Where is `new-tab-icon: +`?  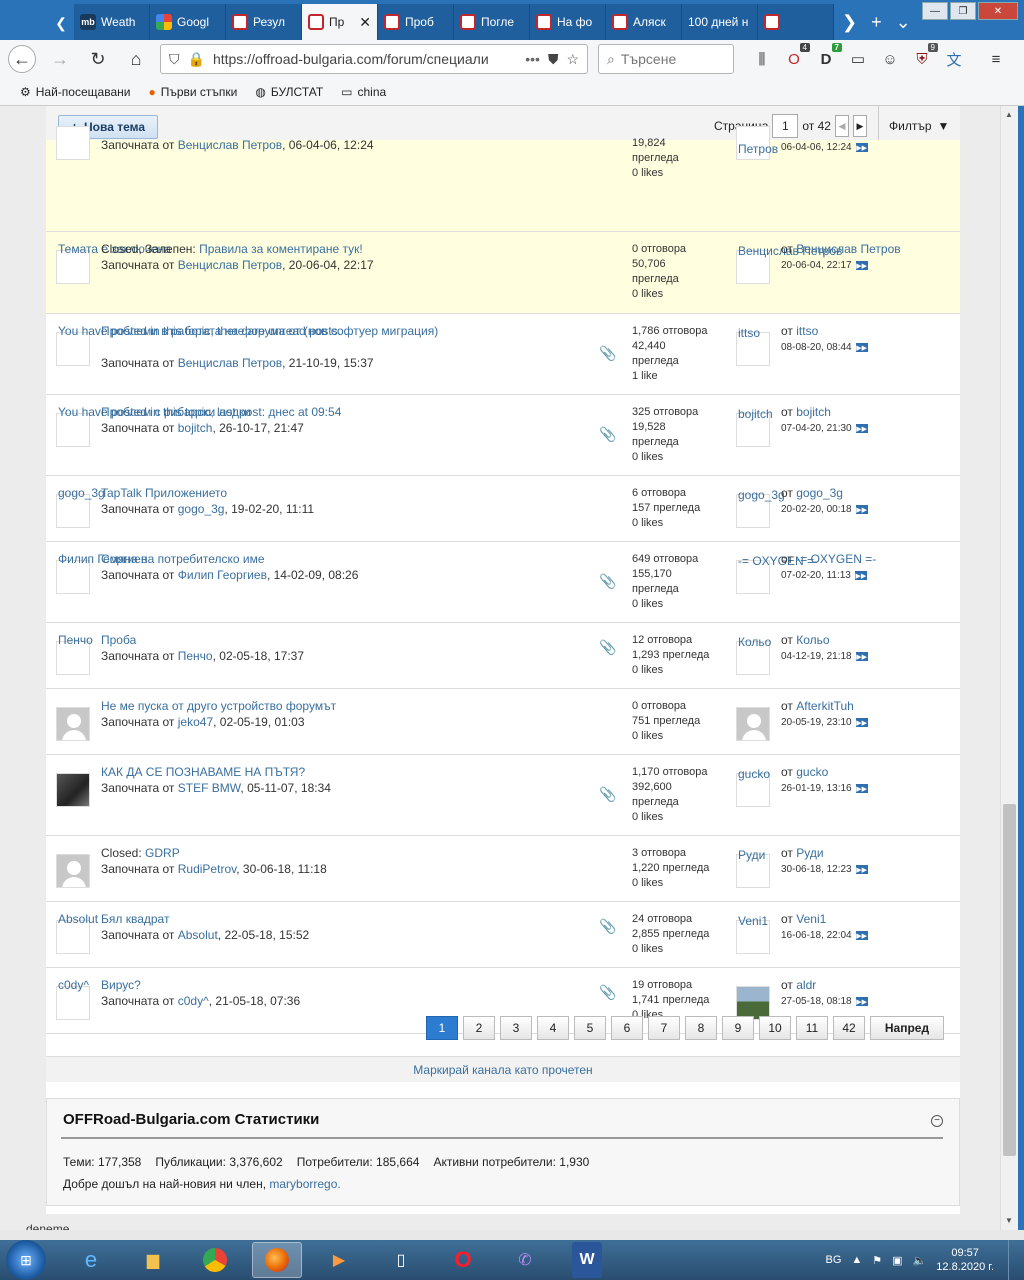 new-tab-icon: + is located at coordinates (876, 22).